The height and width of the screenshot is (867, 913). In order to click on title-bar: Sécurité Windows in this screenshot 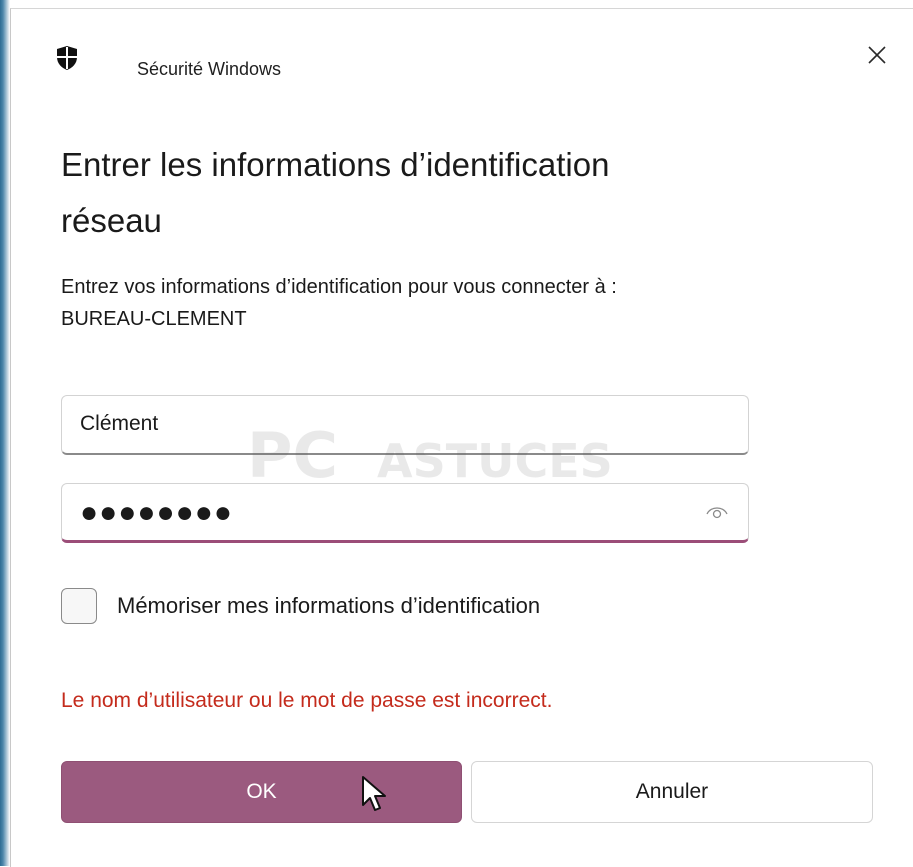, I will do `click(462, 68)`.